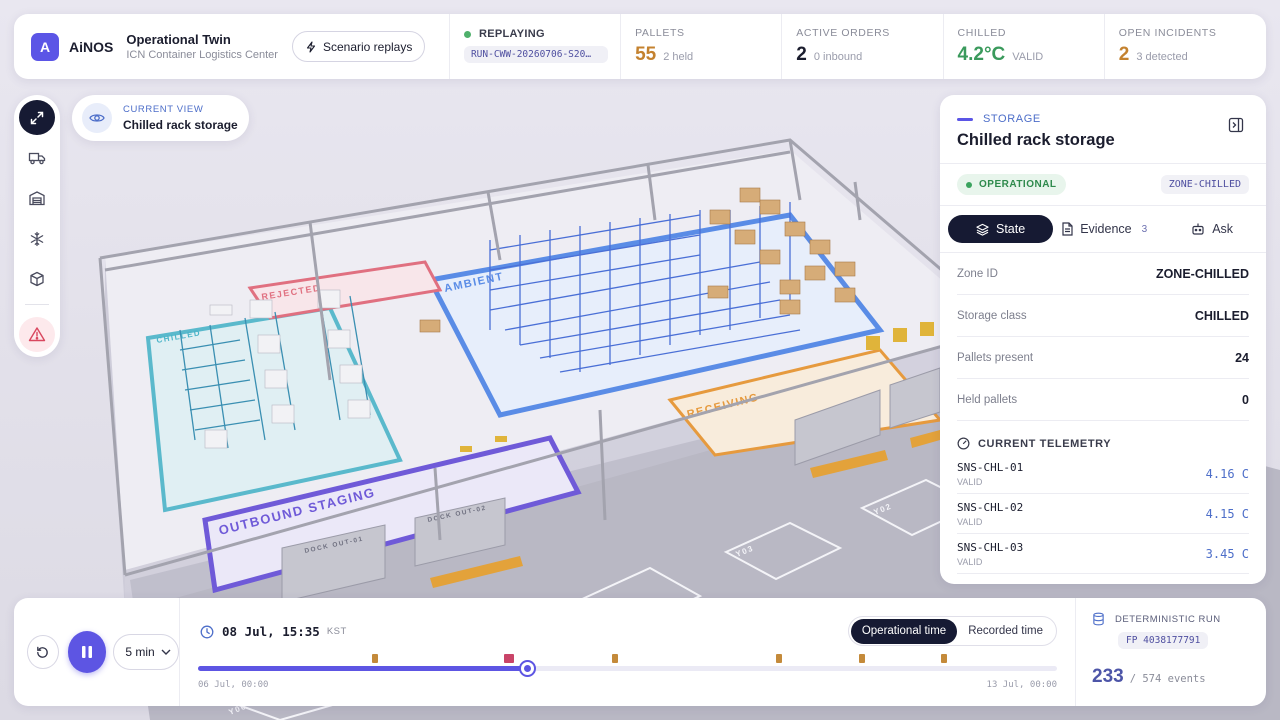  I want to click on tab-ask: Ask, so click(1212, 229).